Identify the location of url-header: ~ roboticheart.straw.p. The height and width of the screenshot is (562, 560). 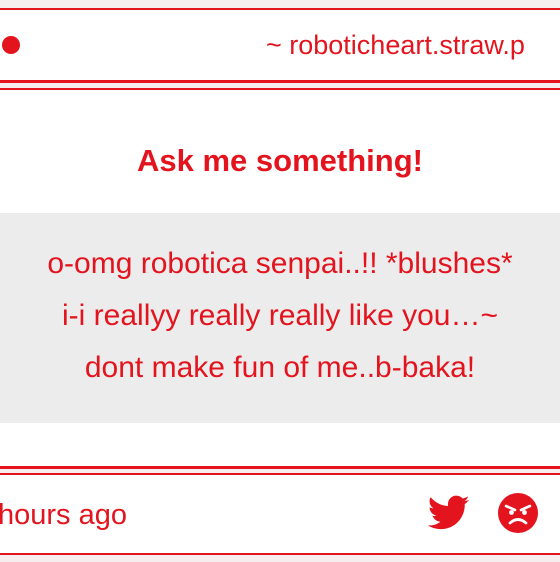
(280, 46).